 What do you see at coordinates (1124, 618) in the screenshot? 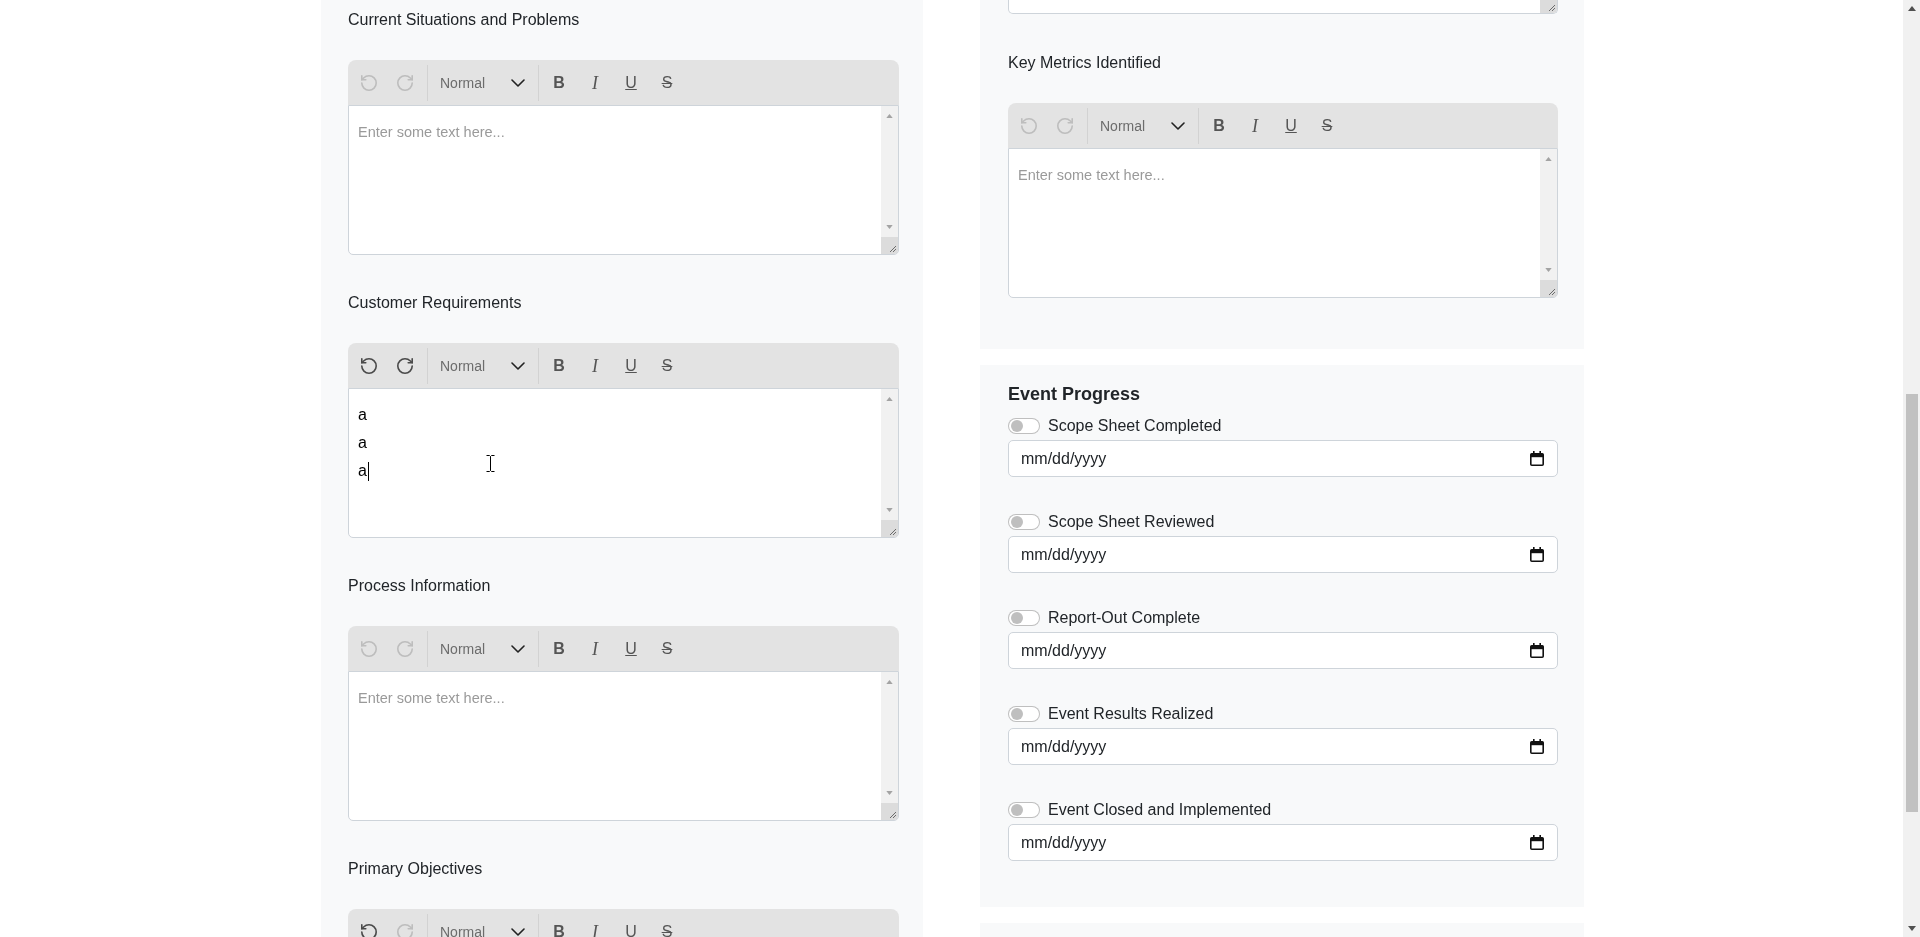
I see `toggle-label: Report-Out Complete` at bounding box center [1124, 618].